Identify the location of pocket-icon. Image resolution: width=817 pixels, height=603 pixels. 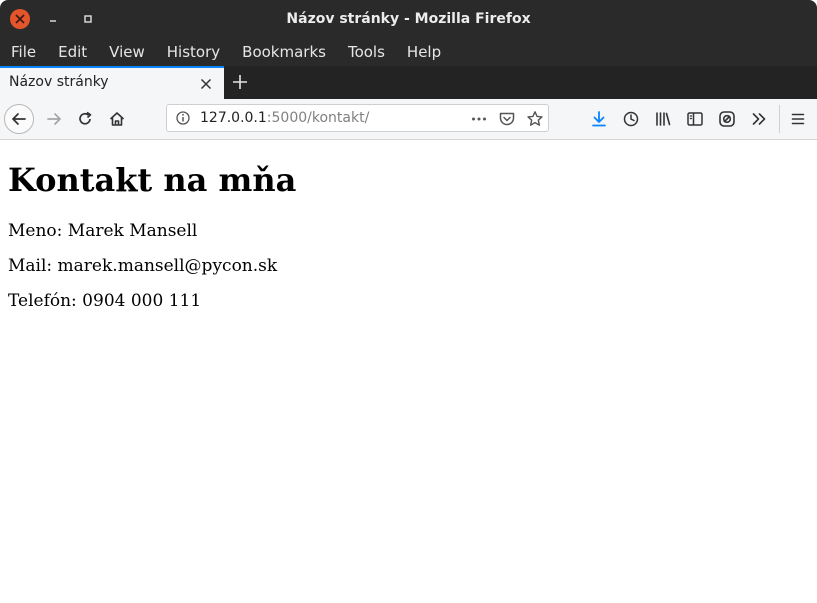
(507, 119).